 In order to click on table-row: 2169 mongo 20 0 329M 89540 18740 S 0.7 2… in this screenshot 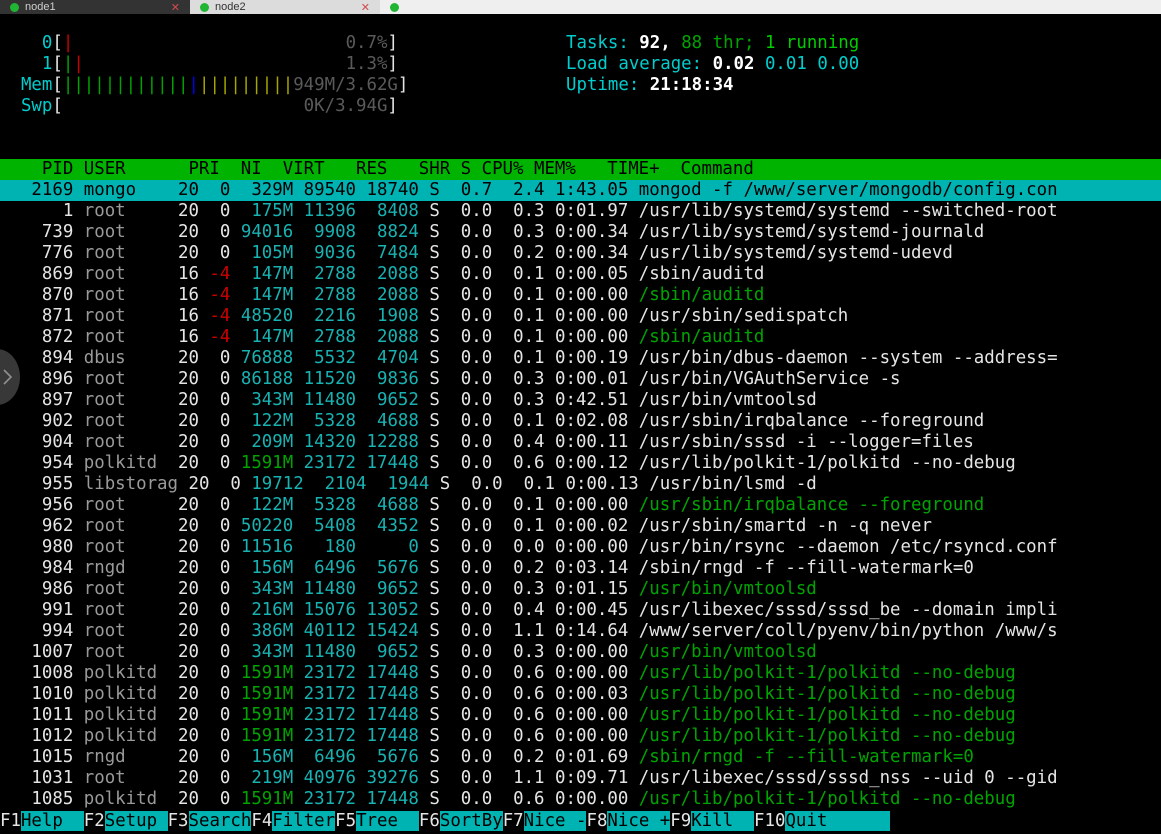, I will do `click(580, 190)`.